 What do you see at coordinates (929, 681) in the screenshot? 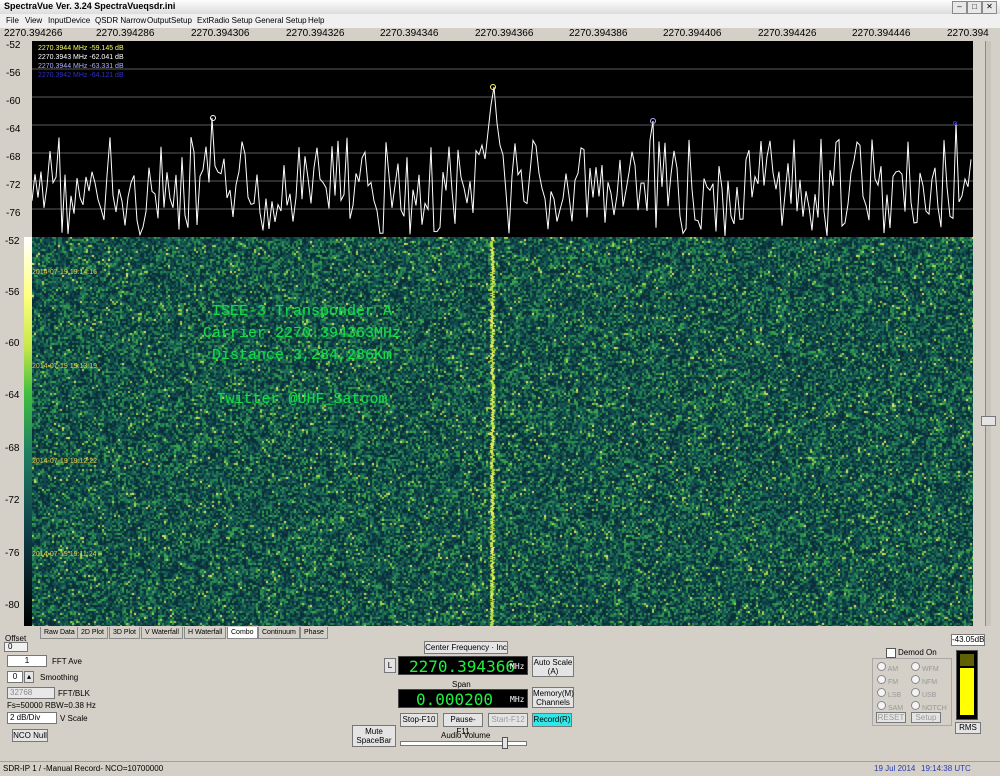
I see `mode-nfm: NFM` at bounding box center [929, 681].